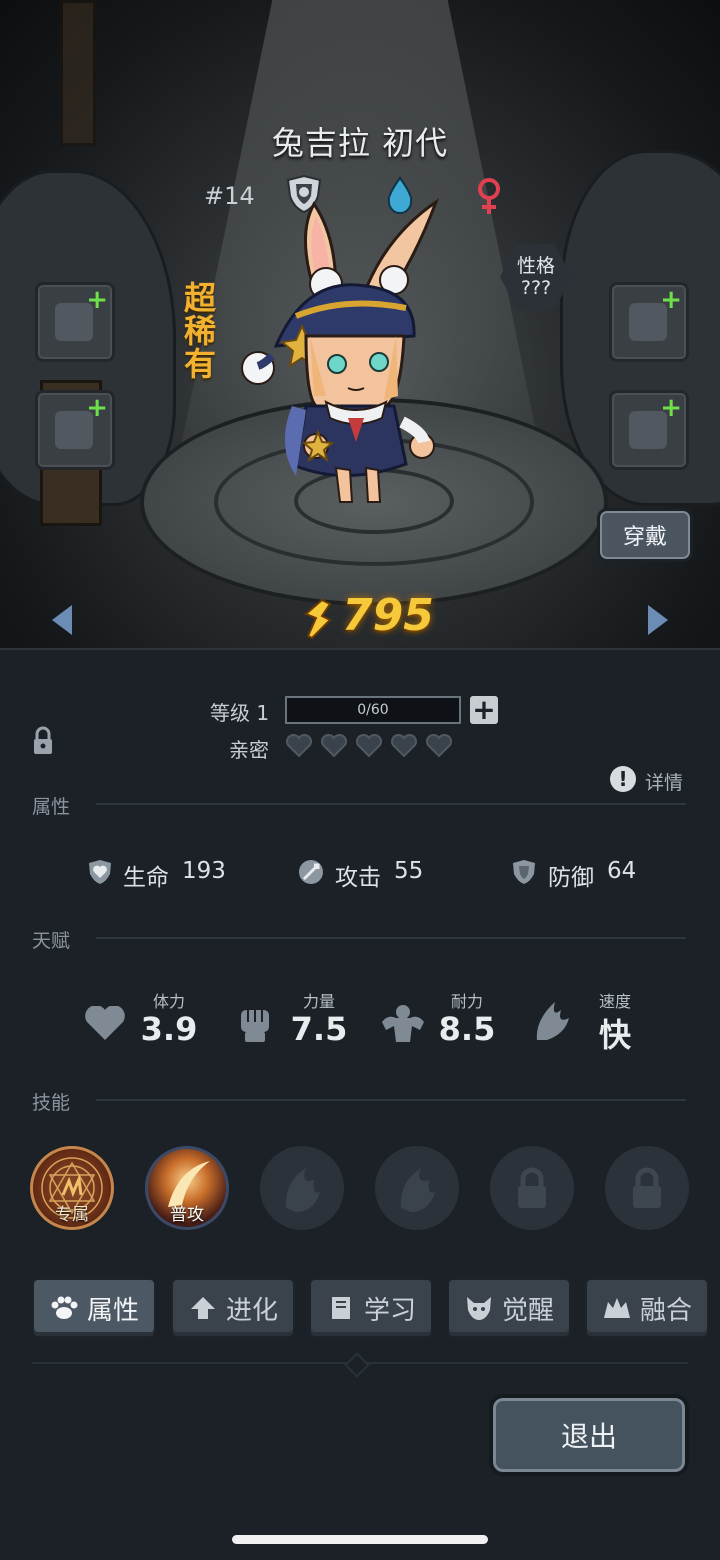 This screenshot has height=1560, width=720. What do you see at coordinates (649, 322) in the screenshot?
I see `equip-slot-helm: +` at bounding box center [649, 322].